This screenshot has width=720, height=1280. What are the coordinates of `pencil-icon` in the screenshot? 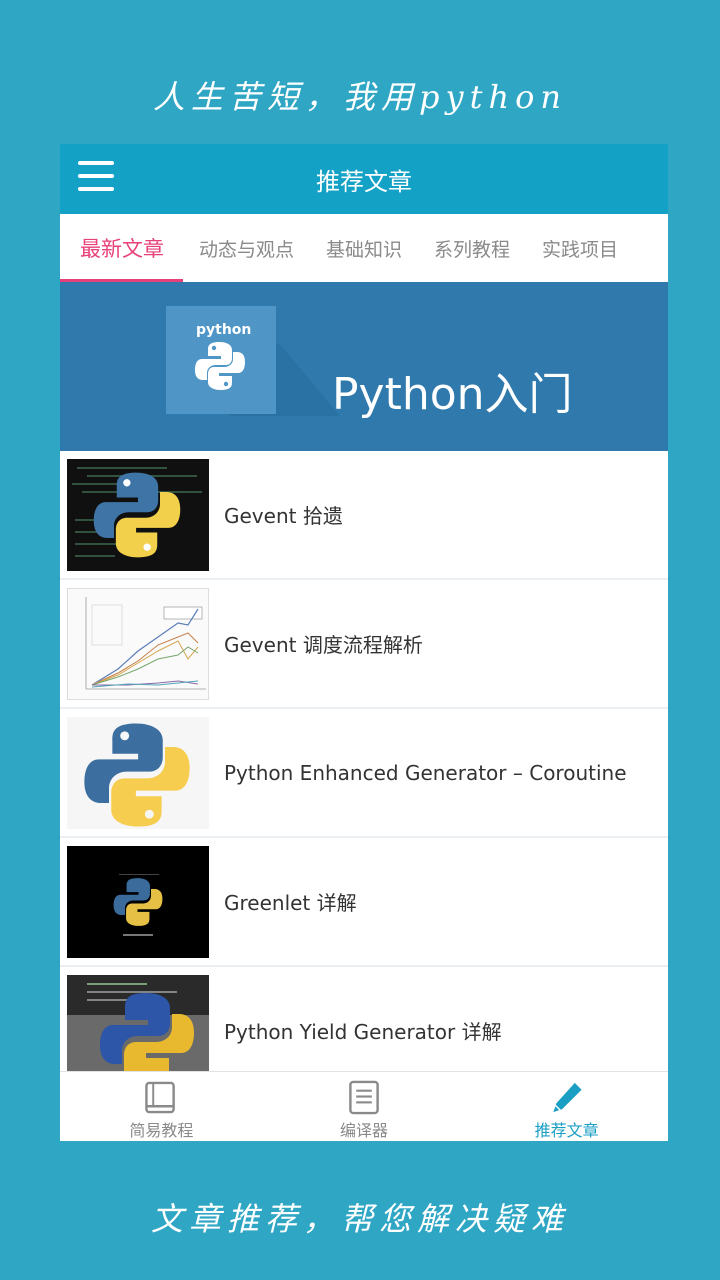 It's located at (567, 1097).